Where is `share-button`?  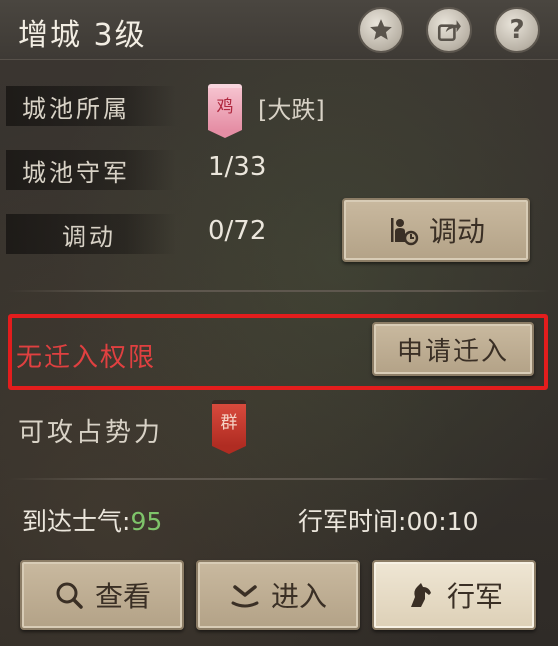 share-button is located at coordinates (449, 30).